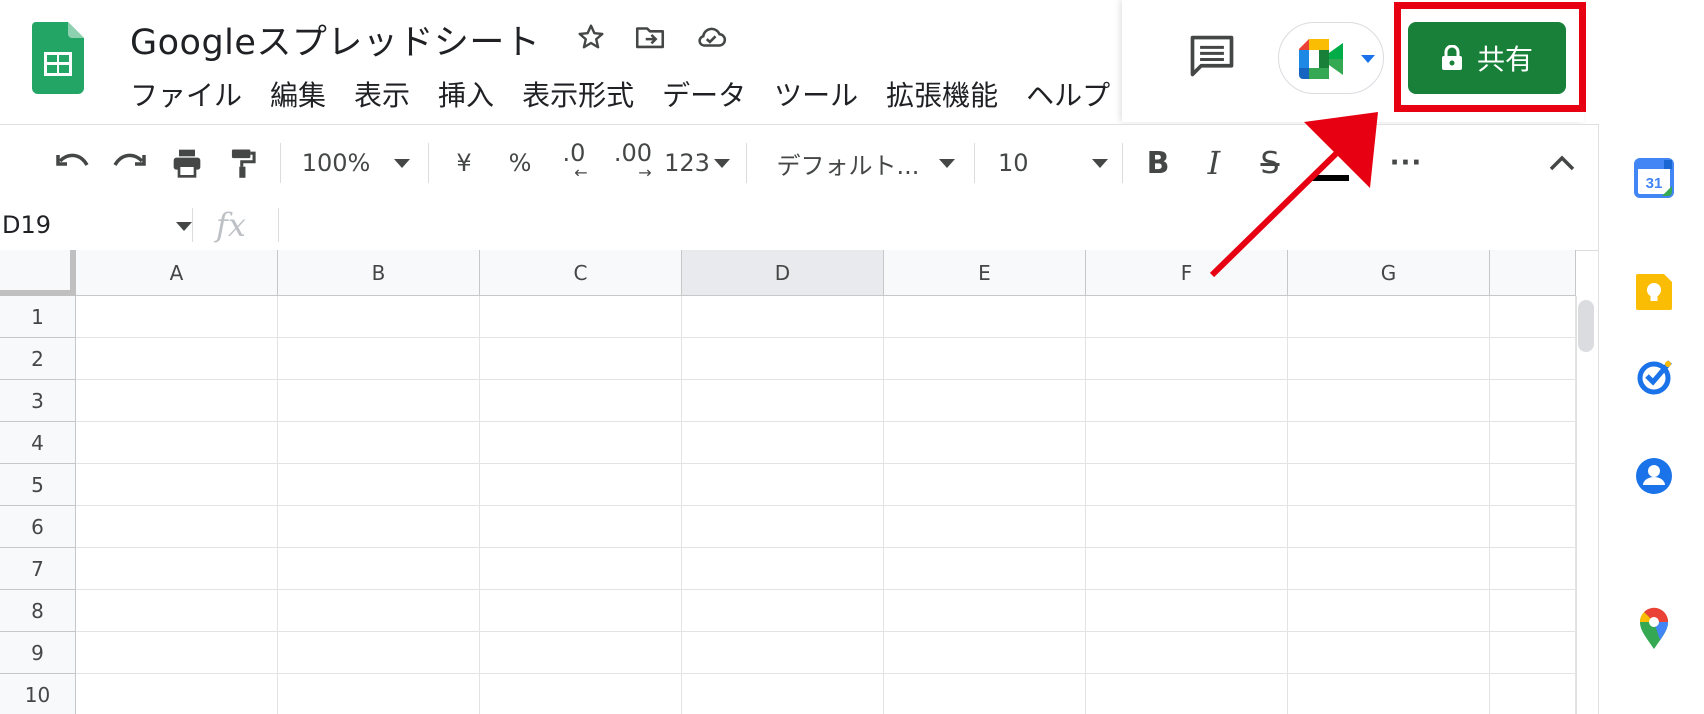 The height and width of the screenshot is (714, 1704). What do you see at coordinates (1654, 627) in the screenshot?
I see `maps-icon` at bounding box center [1654, 627].